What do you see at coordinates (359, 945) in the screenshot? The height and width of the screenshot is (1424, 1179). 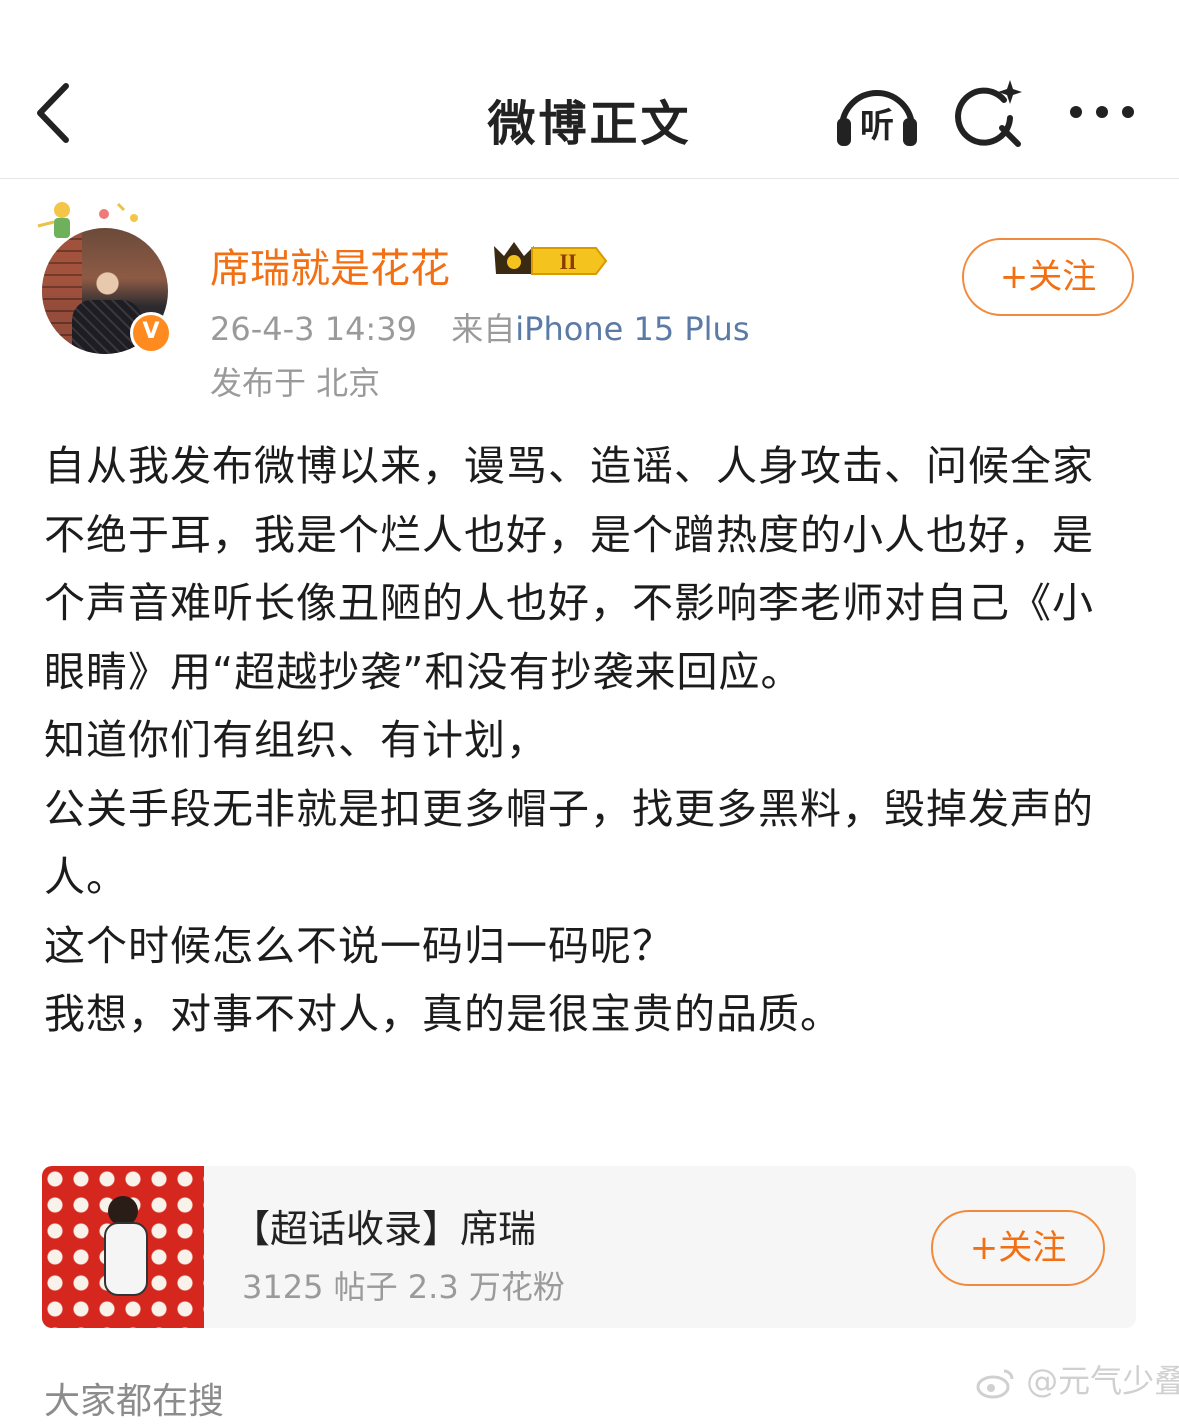 I see `post-paragraph: 这个时候怎么不说一码归一码呢？` at bounding box center [359, 945].